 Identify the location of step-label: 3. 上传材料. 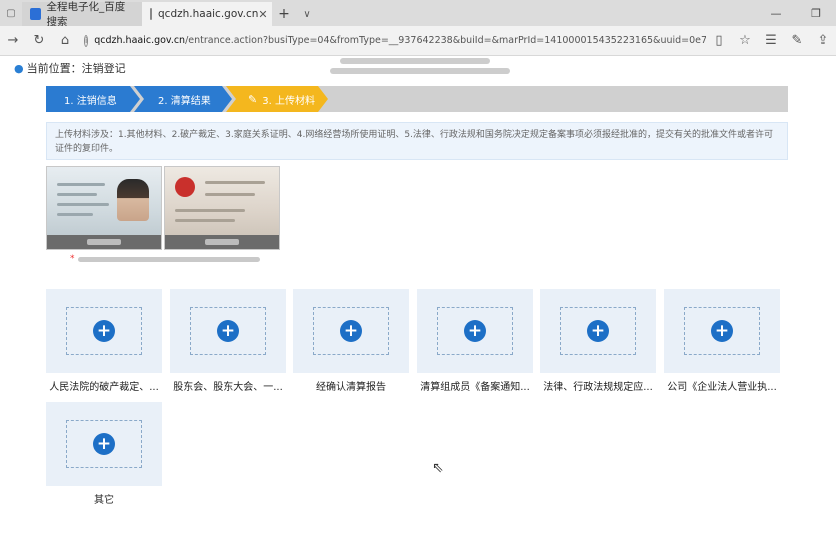
(288, 101).